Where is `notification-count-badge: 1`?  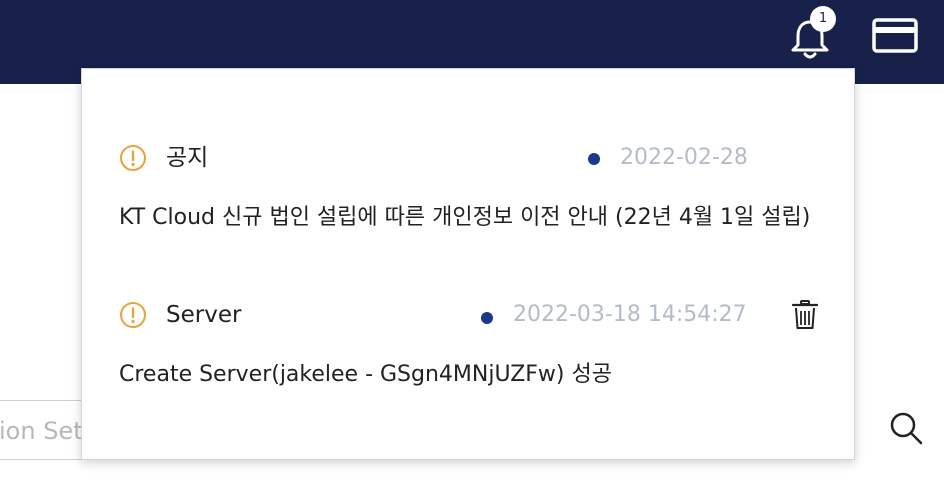
notification-count-badge: 1 is located at coordinates (823, 19).